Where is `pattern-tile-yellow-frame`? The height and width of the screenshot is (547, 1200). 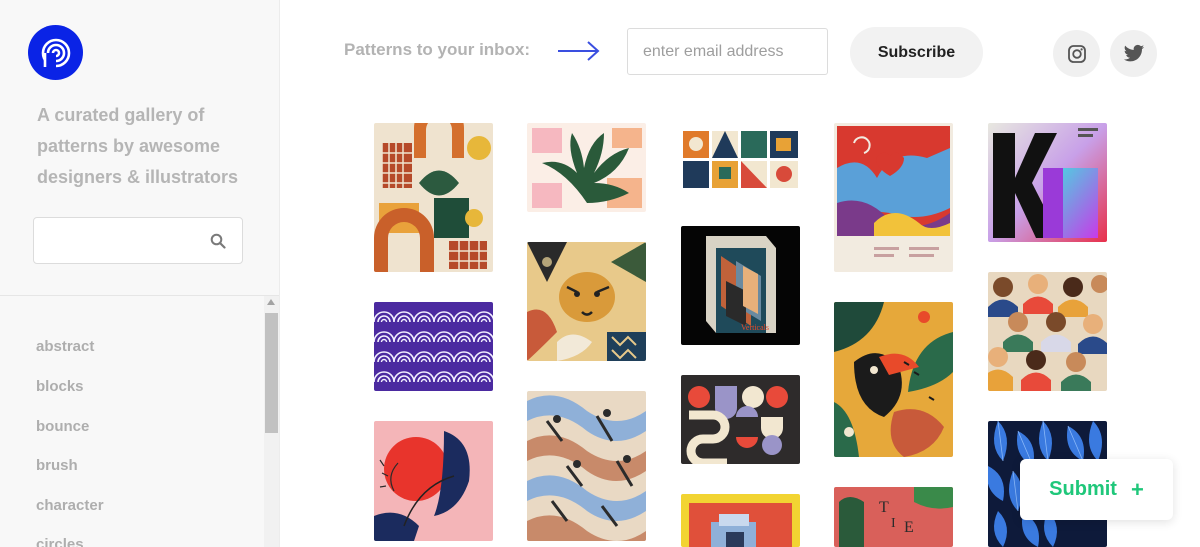 pattern-tile-yellow-frame is located at coordinates (740, 520).